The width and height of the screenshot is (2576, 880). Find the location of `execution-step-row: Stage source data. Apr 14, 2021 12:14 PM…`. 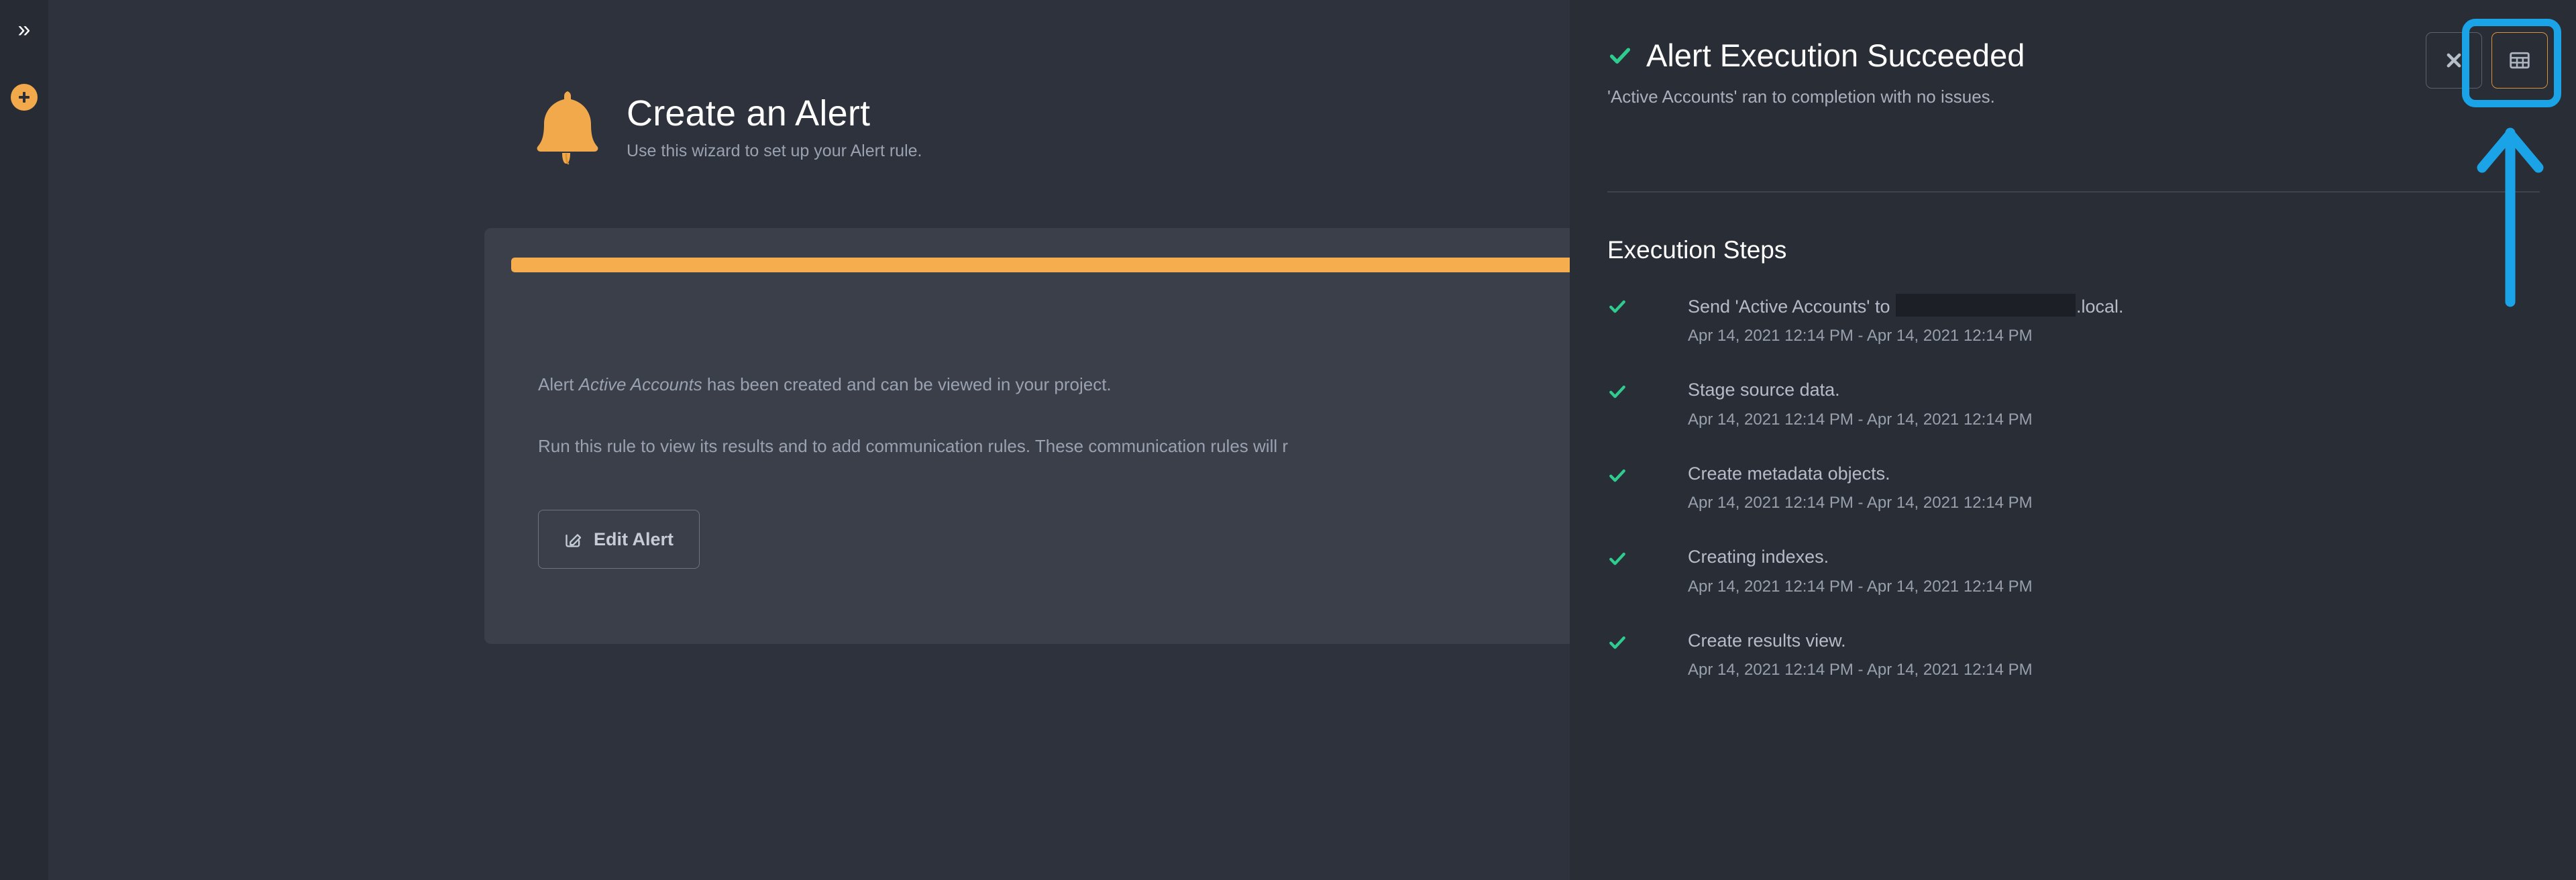

execution-step-row: Stage source data. Apr 14, 2021 12:14 PM… is located at coordinates (2073, 404).